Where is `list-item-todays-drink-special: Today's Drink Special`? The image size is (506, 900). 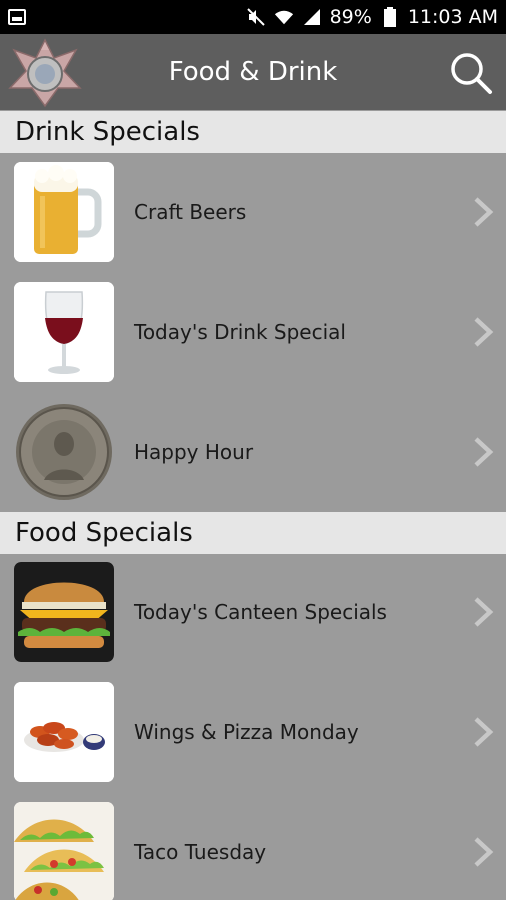 list-item-todays-drink-special: Today's Drink Special is located at coordinates (253, 332).